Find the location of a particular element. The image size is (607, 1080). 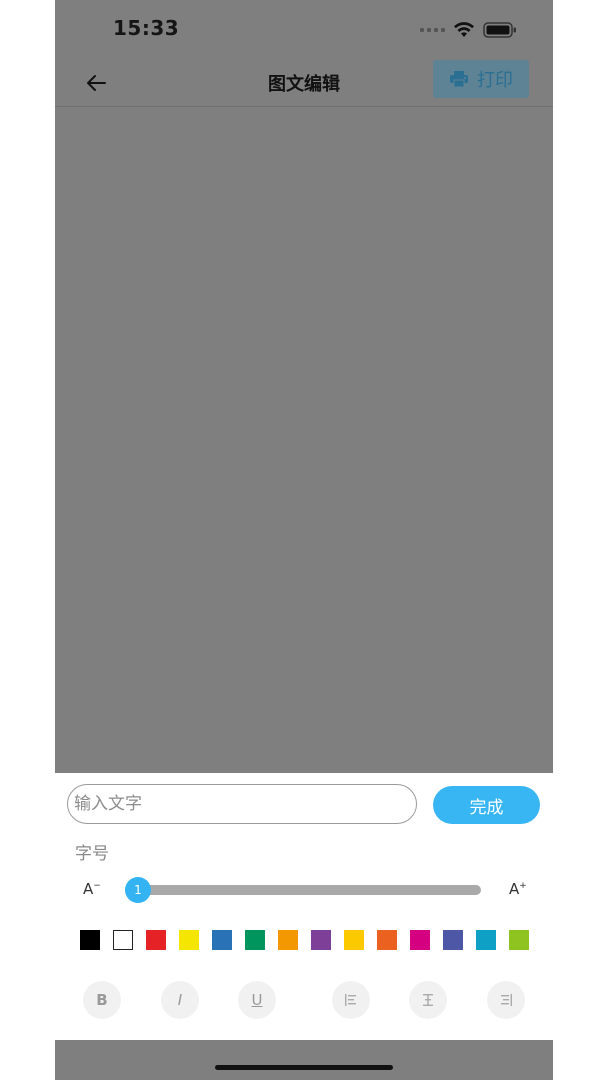

align-center-button is located at coordinates (428, 1000).